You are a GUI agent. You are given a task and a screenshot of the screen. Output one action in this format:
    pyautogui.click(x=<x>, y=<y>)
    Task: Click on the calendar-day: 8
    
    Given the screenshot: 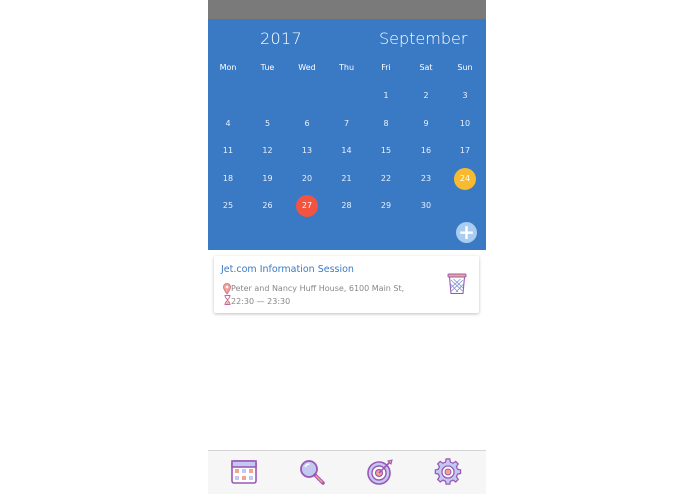 What is the action you would take?
    pyautogui.click(x=386, y=124)
    